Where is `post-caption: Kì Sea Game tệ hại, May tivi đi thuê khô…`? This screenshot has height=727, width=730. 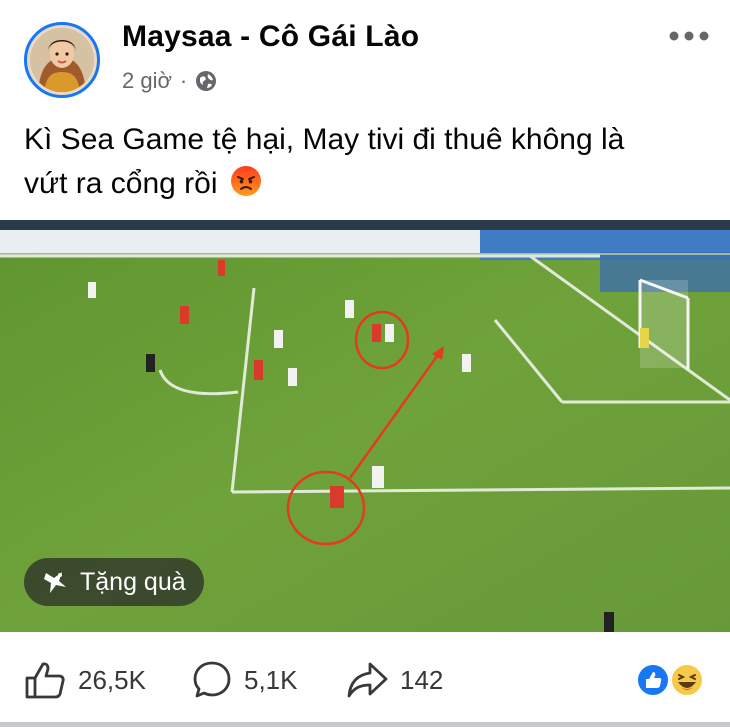
post-caption: Kì Sea Game tệ hại, May tivi đi thuê khô… is located at coordinates (364, 162).